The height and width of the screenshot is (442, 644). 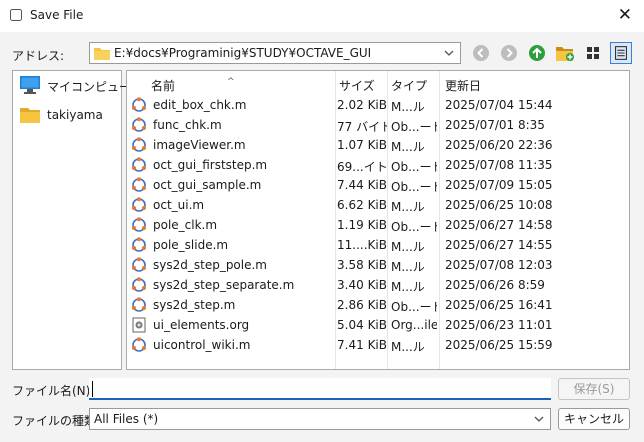 I want to click on title-bar: Save File ✕, so click(x=322, y=16).